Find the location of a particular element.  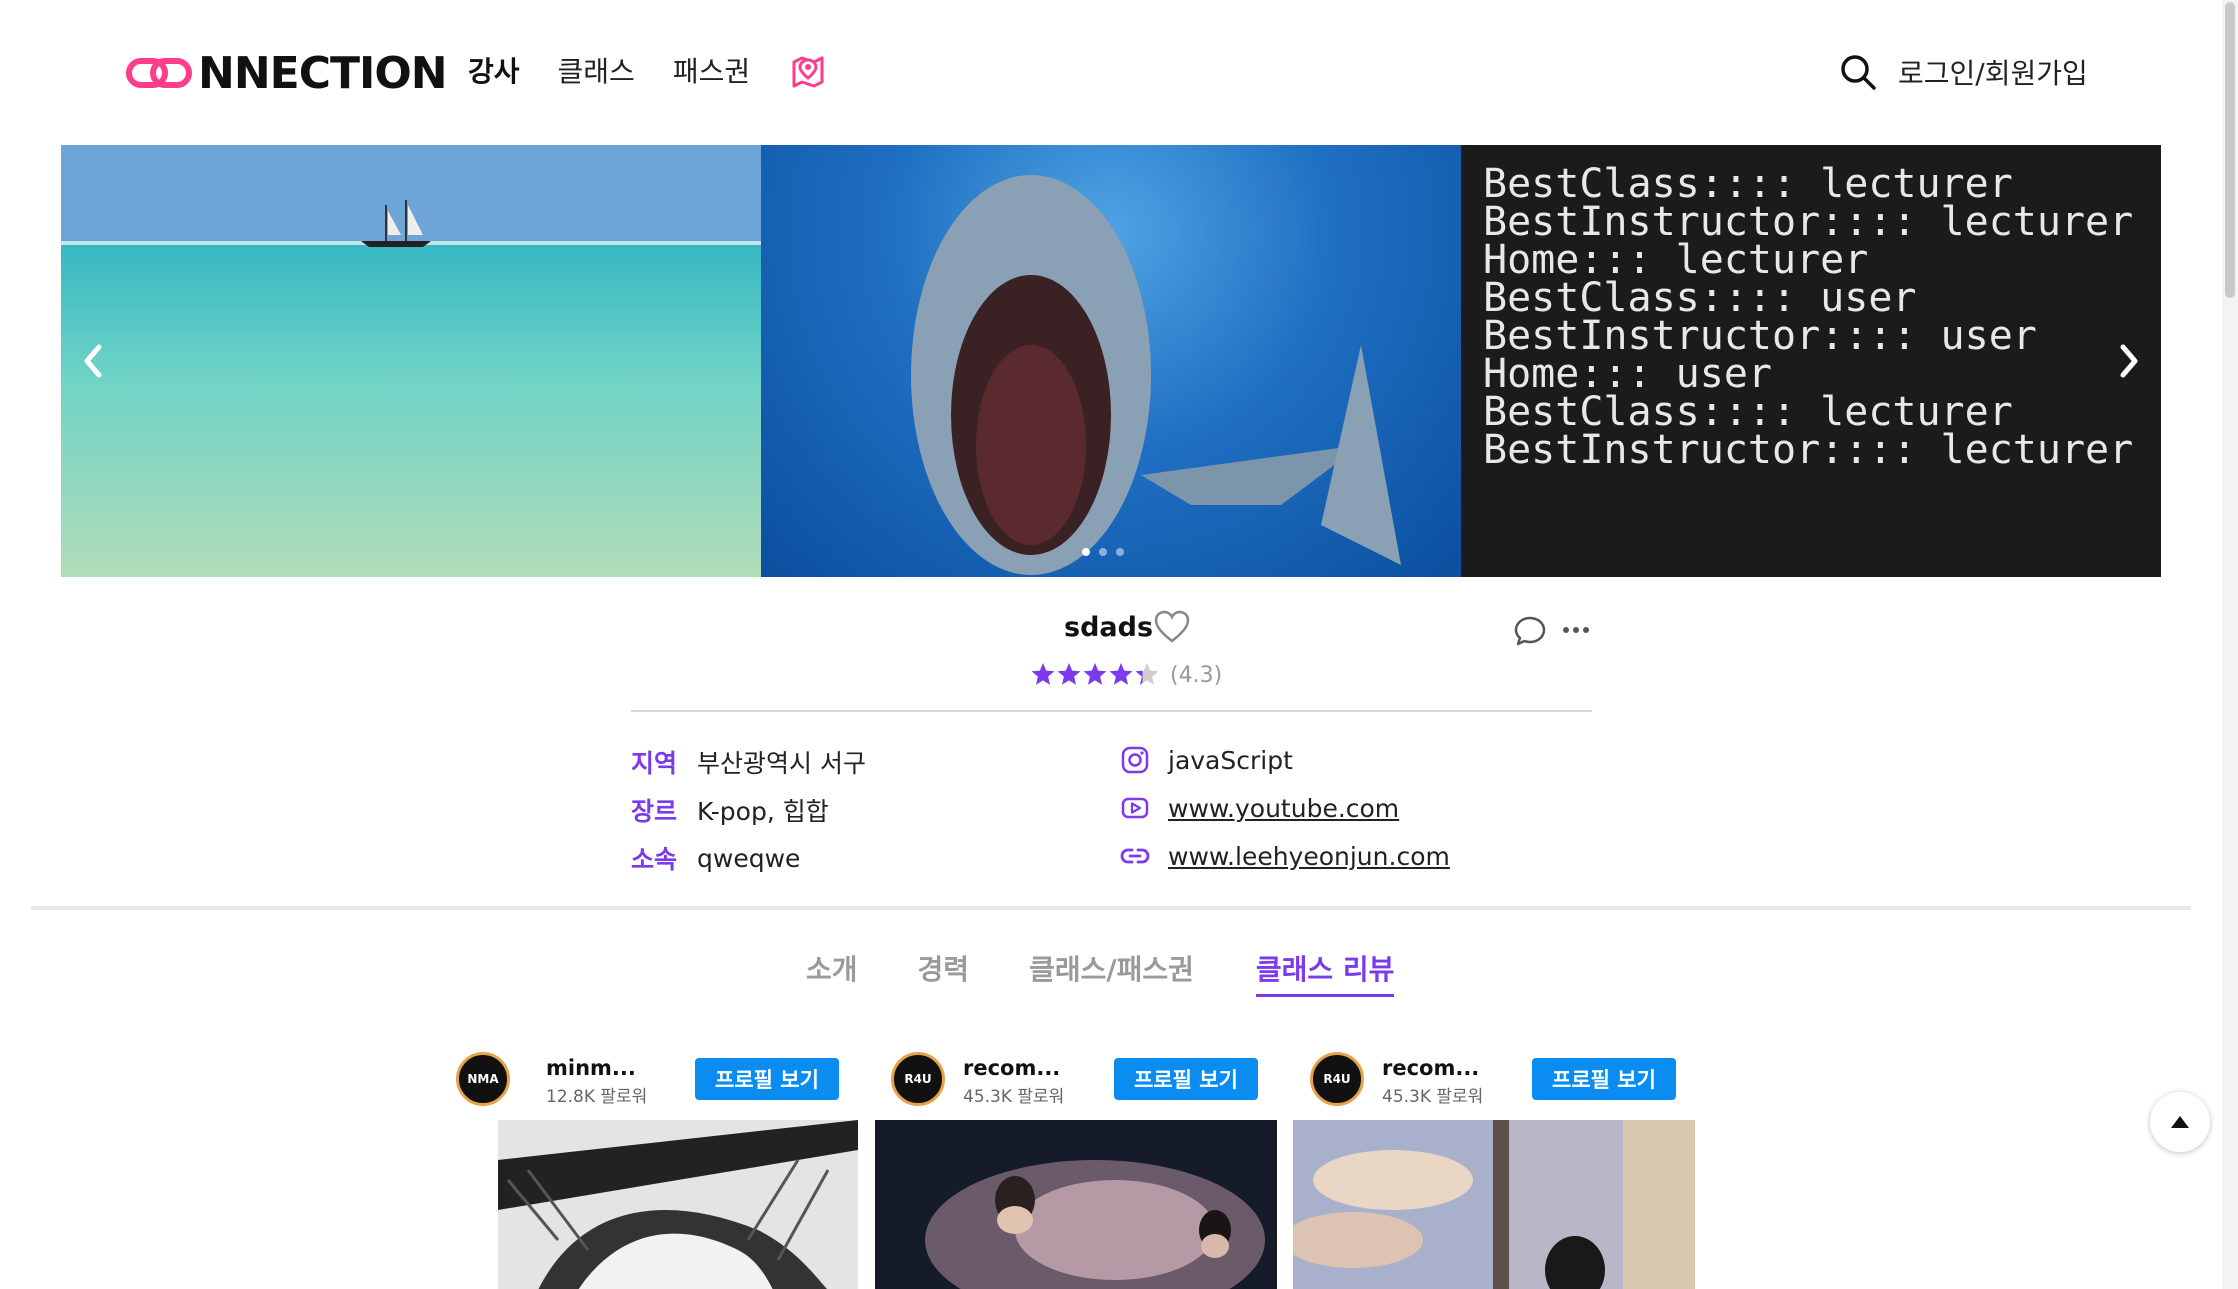

photo-couple-image is located at coordinates (1076, 1204).